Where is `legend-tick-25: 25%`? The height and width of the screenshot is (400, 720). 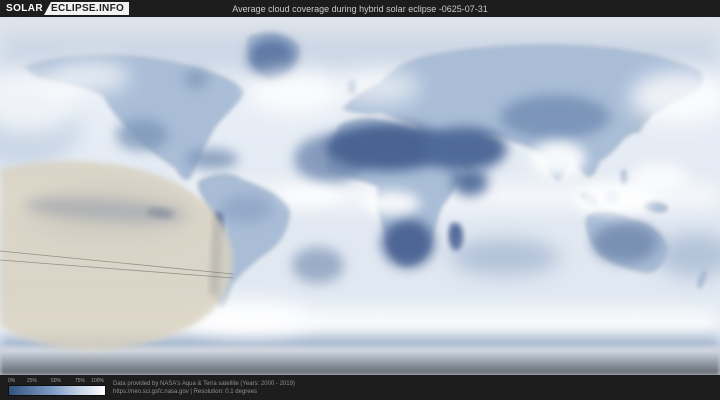 legend-tick-25: 25% is located at coordinates (32, 381).